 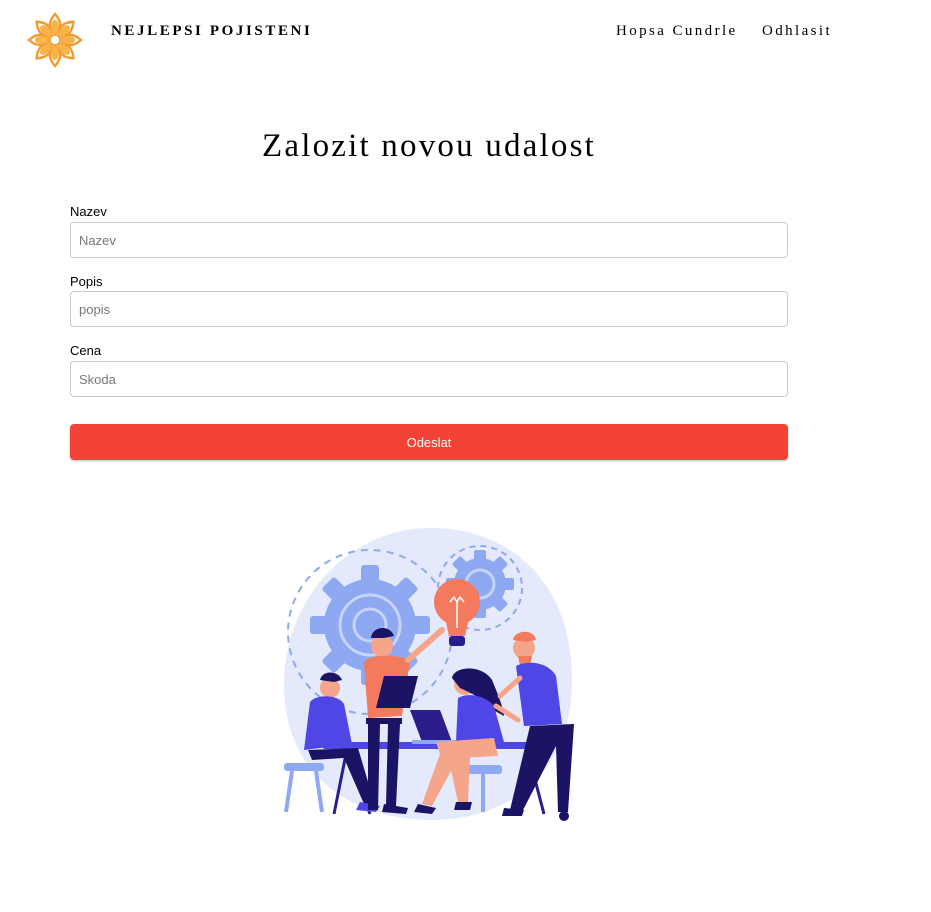 I want to click on submit-button: Odeslat, so click(x=429, y=442).